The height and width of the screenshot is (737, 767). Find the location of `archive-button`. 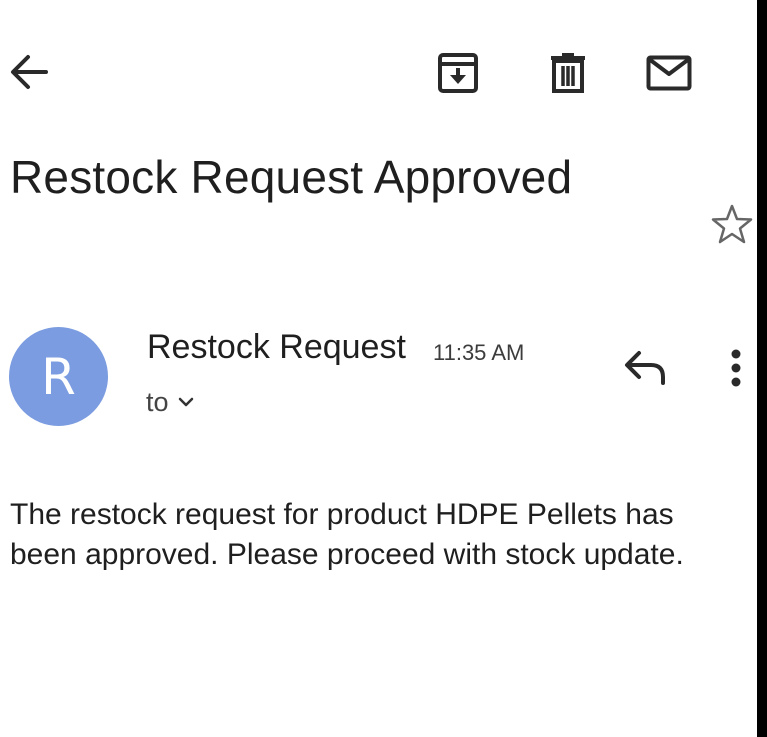

archive-button is located at coordinates (458, 73).